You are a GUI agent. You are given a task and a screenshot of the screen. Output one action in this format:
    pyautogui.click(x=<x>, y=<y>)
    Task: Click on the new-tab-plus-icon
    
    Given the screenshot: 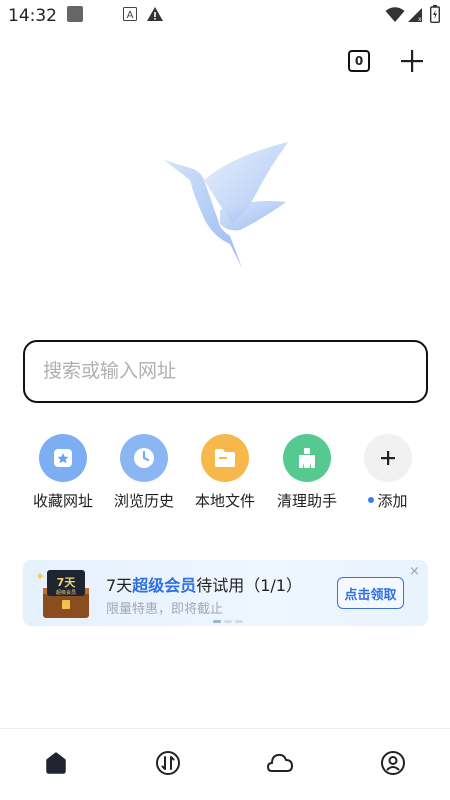 What is the action you would take?
    pyautogui.click(x=412, y=61)
    